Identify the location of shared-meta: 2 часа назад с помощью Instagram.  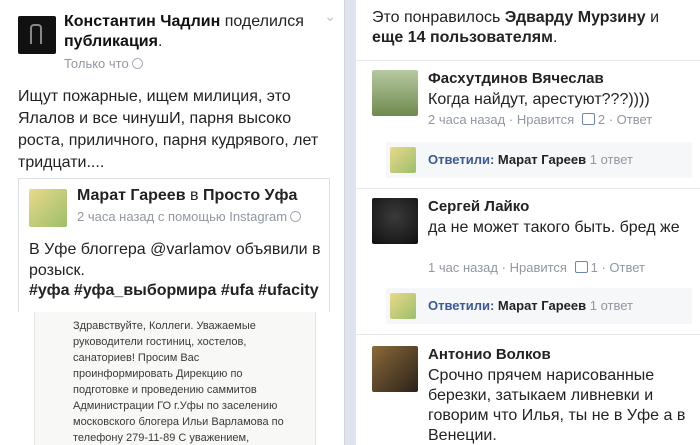
(189, 216).